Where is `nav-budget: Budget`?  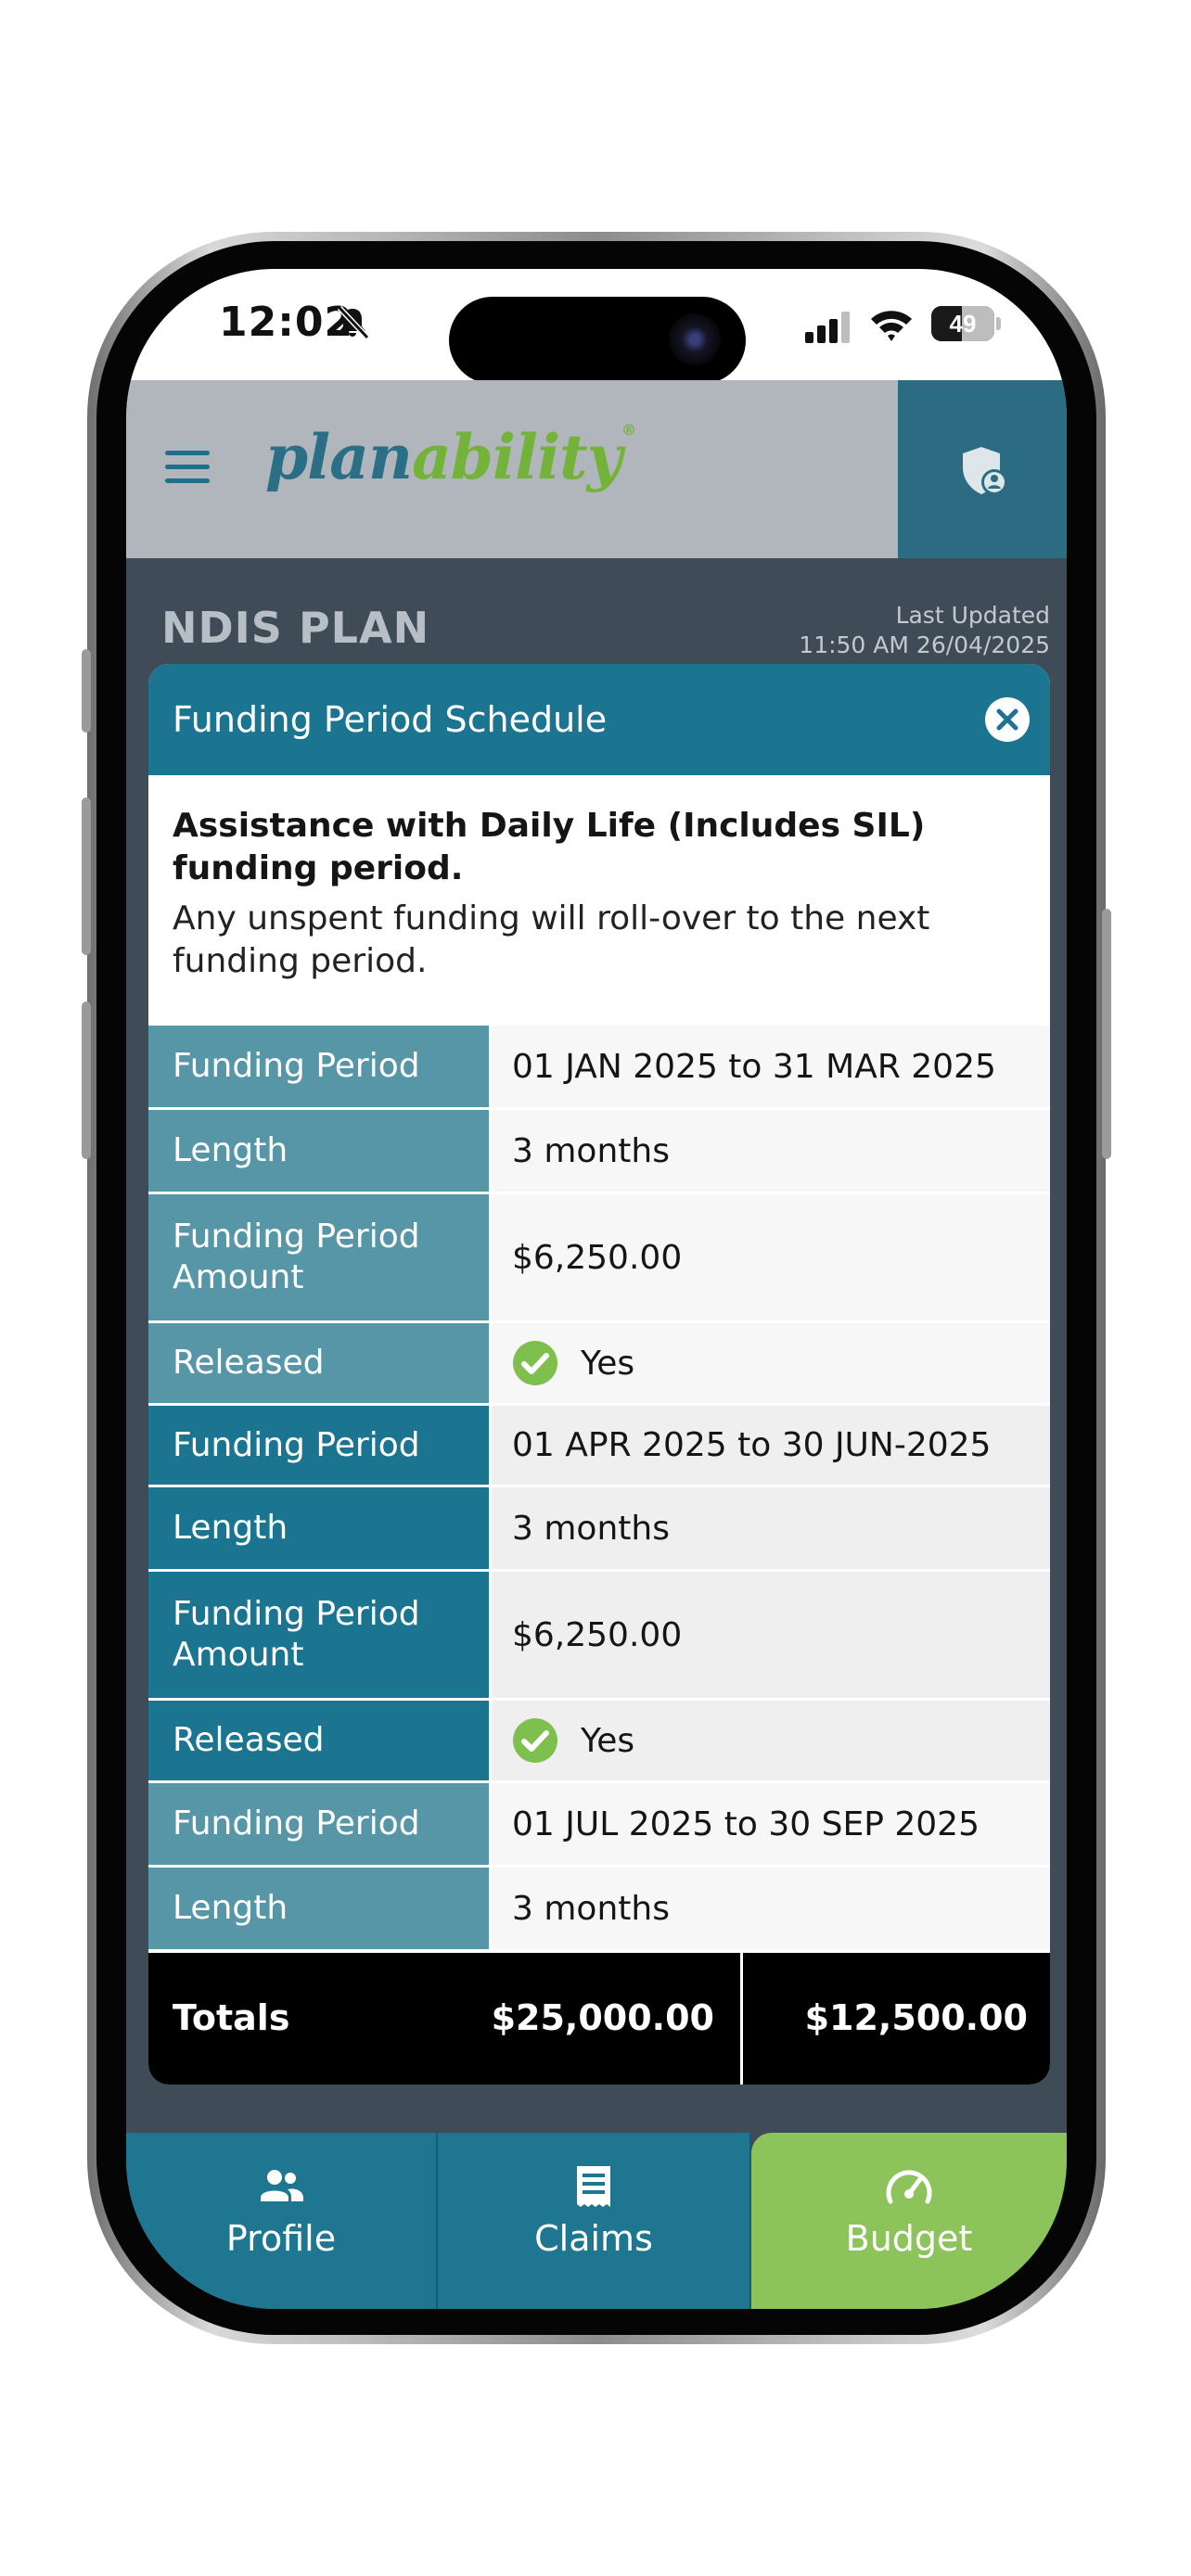
nav-budget: Budget is located at coordinates (909, 2221).